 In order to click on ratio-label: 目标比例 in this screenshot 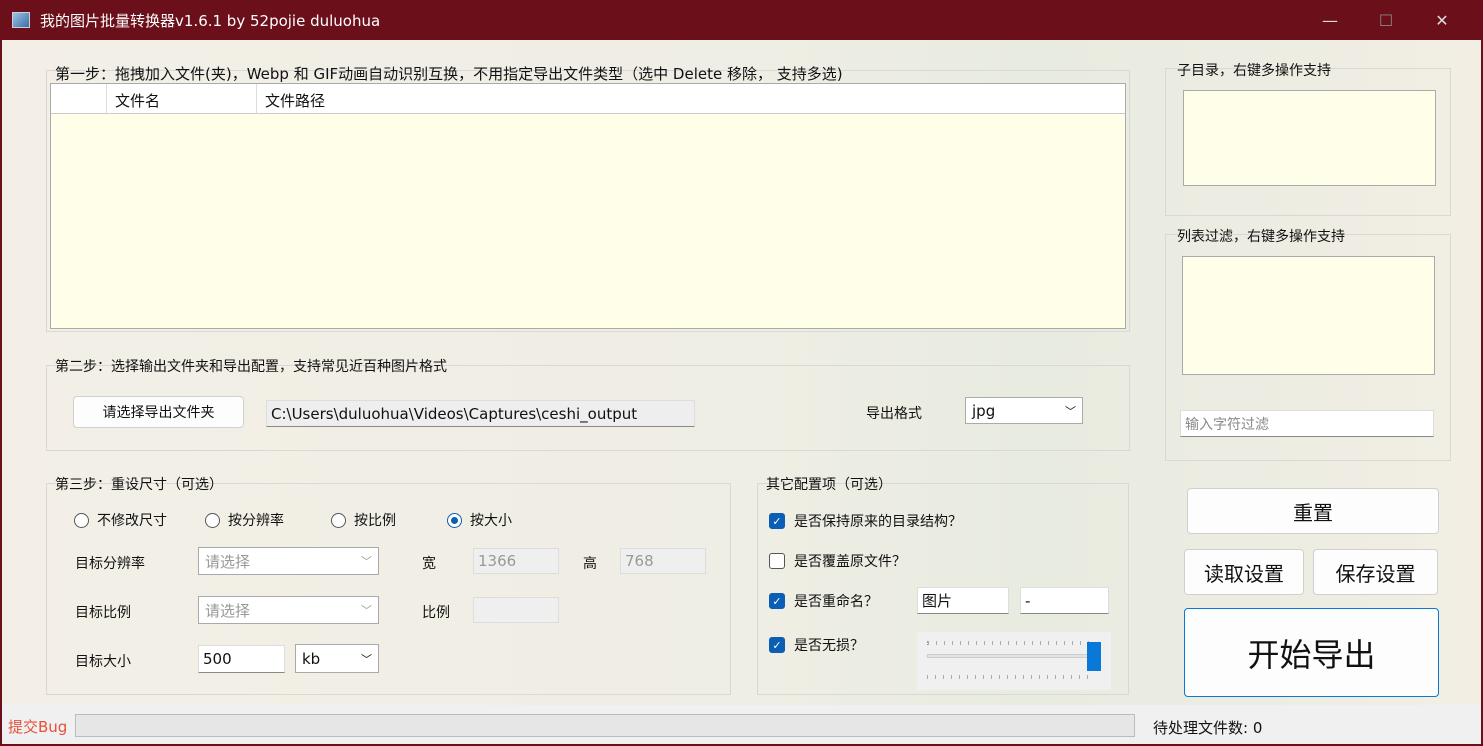, I will do `click(103, 613)`.